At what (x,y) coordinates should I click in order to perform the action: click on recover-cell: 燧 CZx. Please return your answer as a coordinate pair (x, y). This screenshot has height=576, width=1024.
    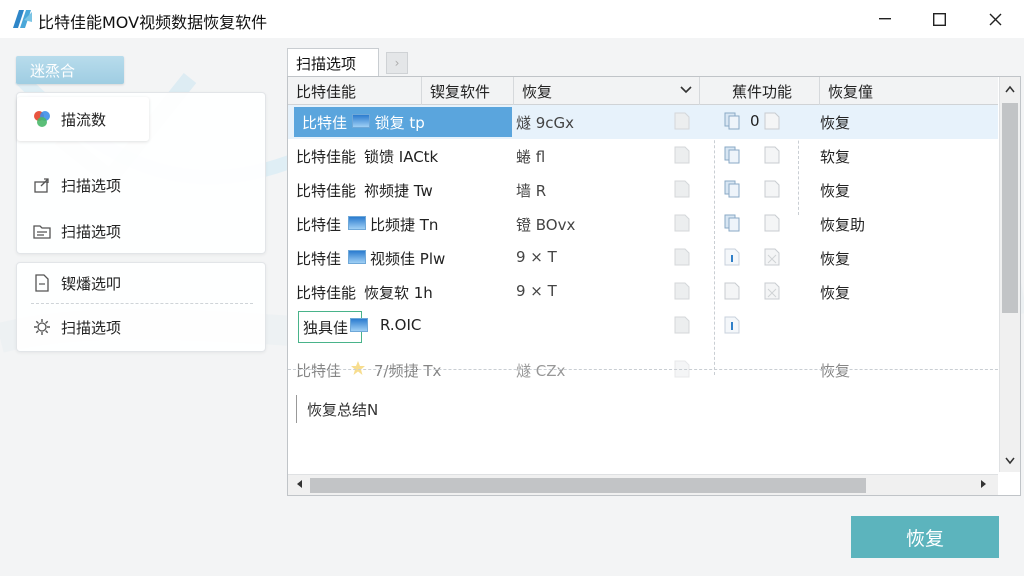
    Looking at the image, I should click on (541, 371).